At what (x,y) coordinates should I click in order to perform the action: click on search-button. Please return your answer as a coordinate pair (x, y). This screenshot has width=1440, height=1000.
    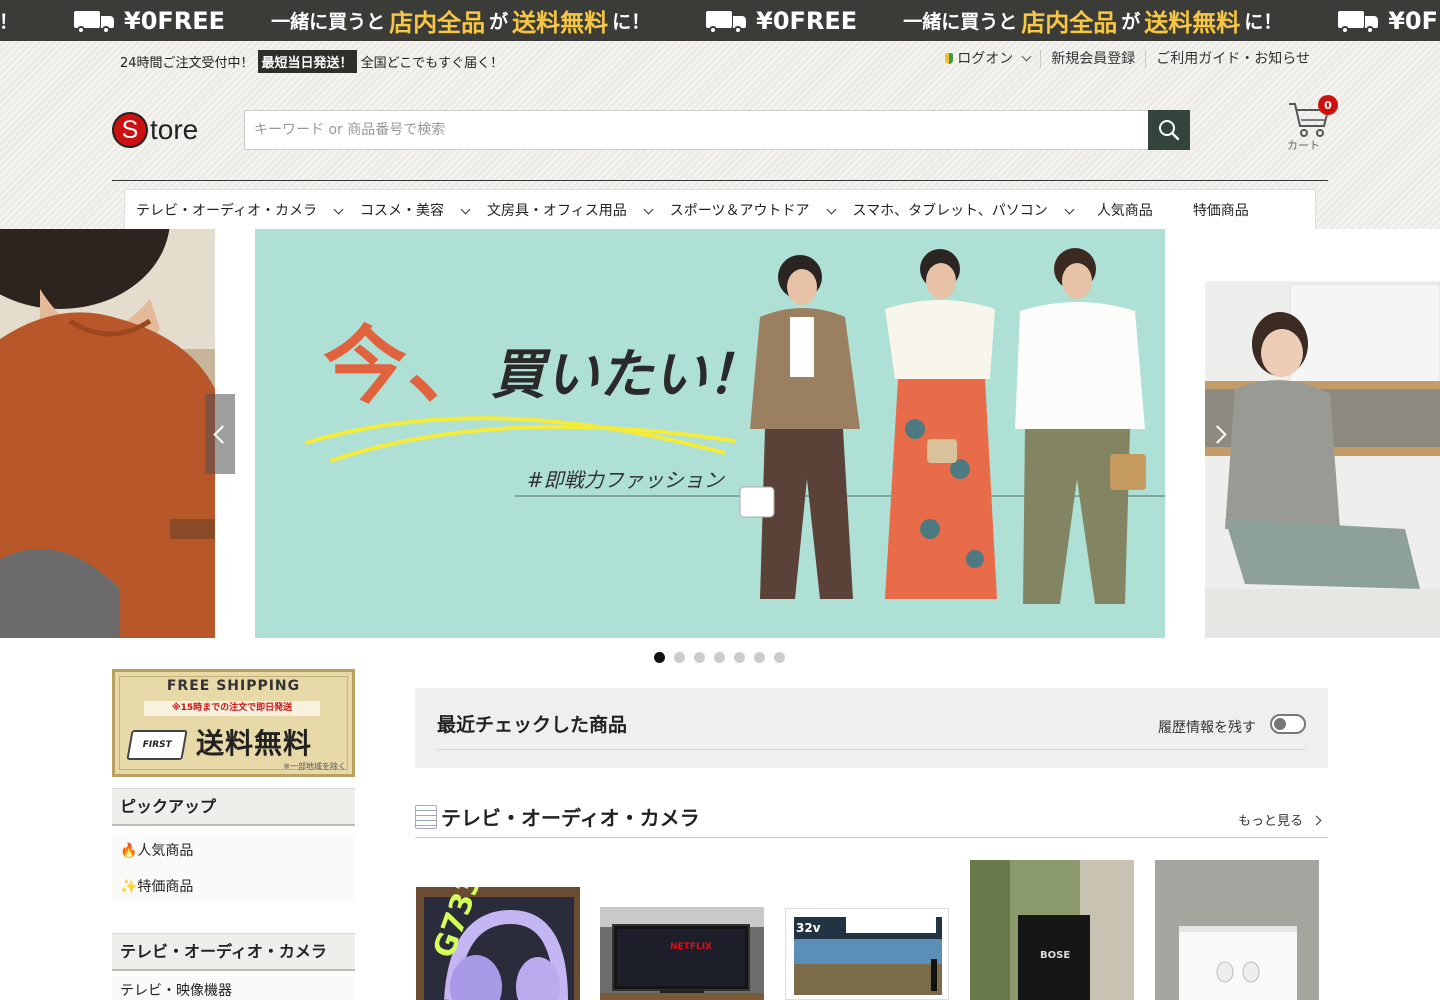
    Looking at the image, I should click on (1169, 130).